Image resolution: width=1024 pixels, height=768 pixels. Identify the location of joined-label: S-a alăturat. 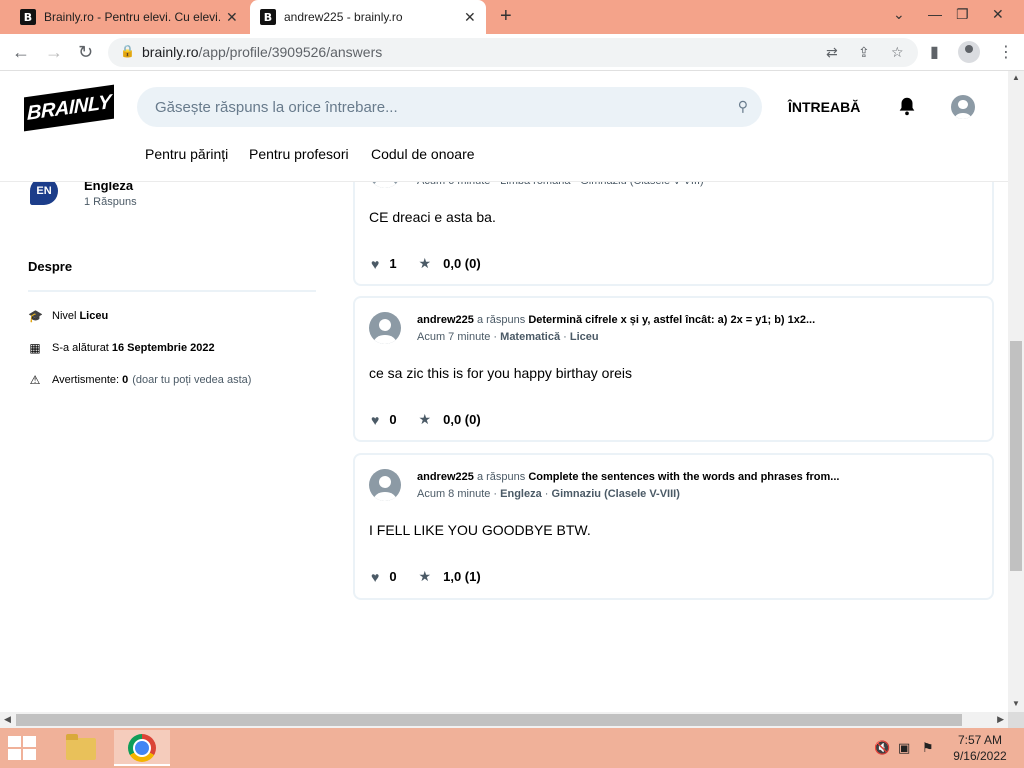
(80, 348).